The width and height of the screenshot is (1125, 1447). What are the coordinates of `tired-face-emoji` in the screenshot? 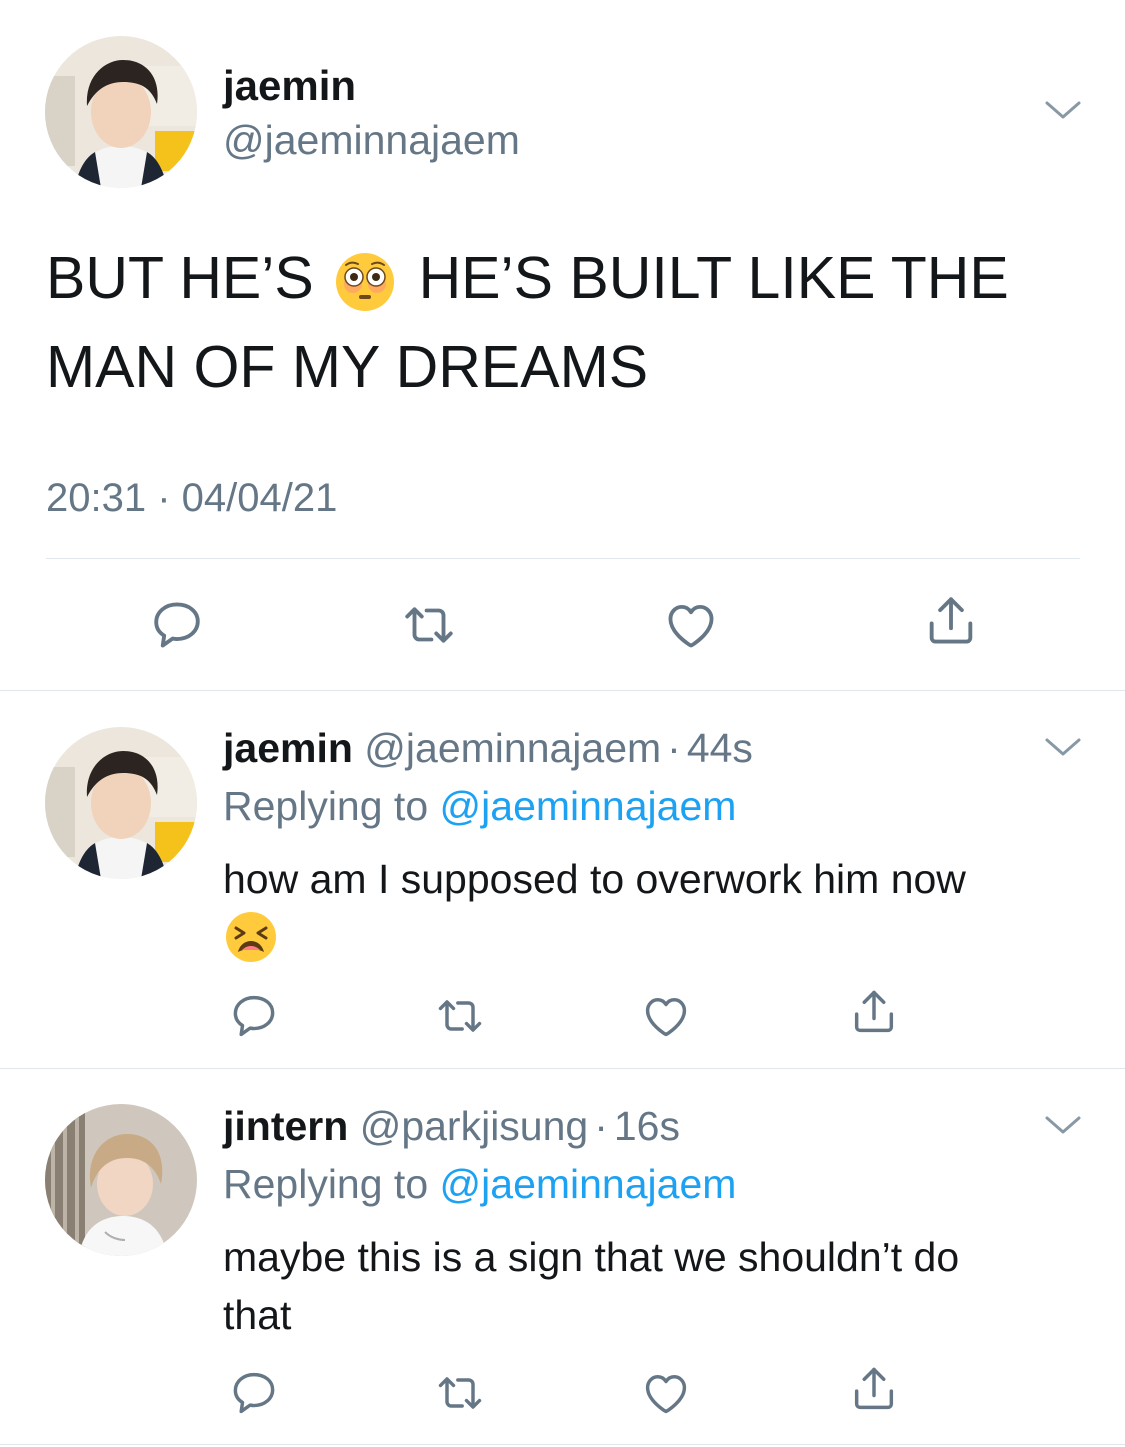 It's located at (251, 939).